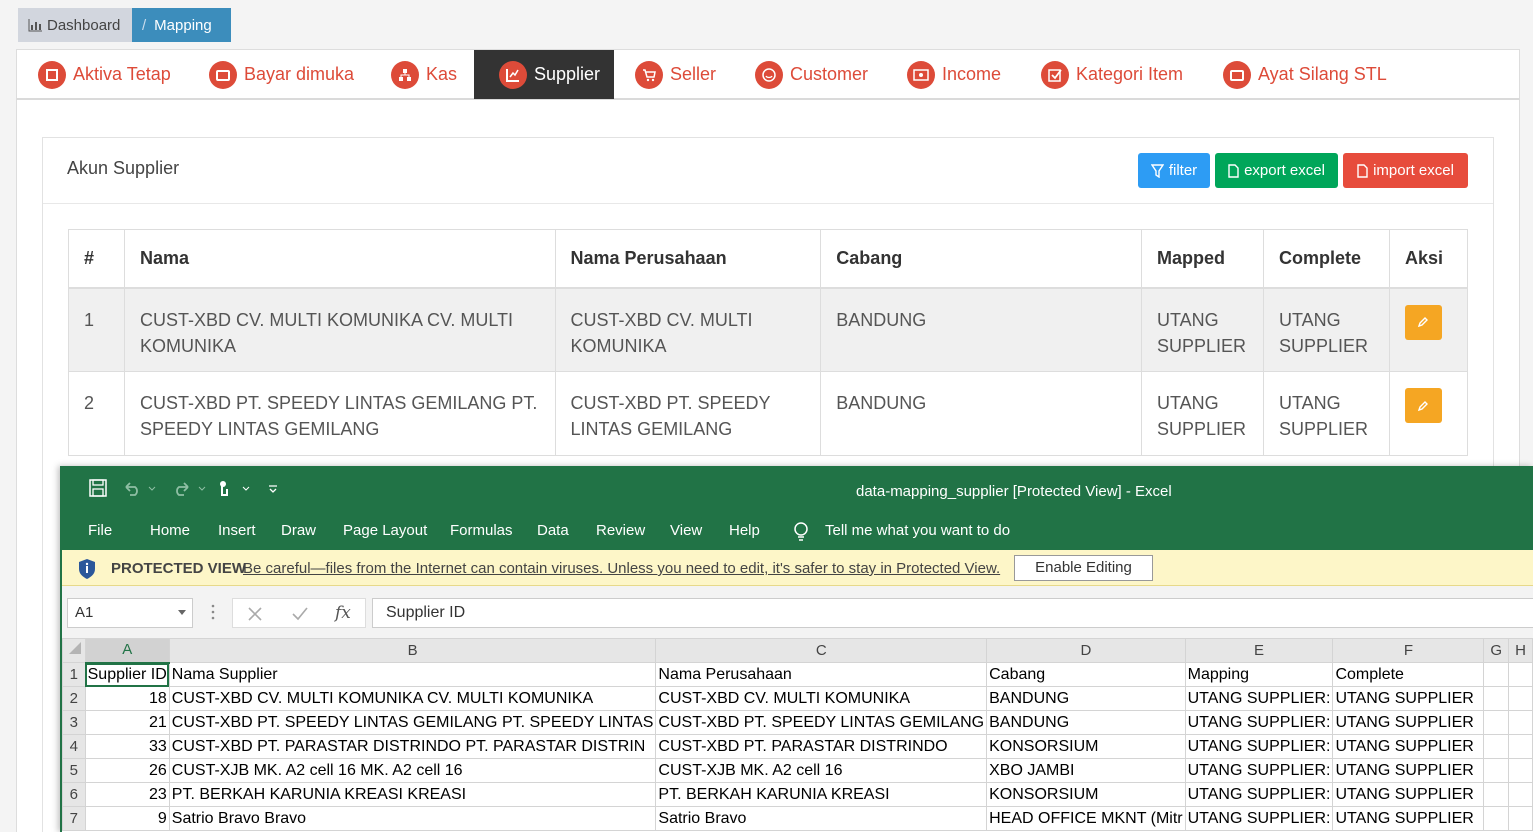 The width and height of the screenshot is (1533, 832). What do you see at coordinates (170, 530) in the screenshot?
I see `ribbon-tab-home: Home` at bounding box center [170, 530].